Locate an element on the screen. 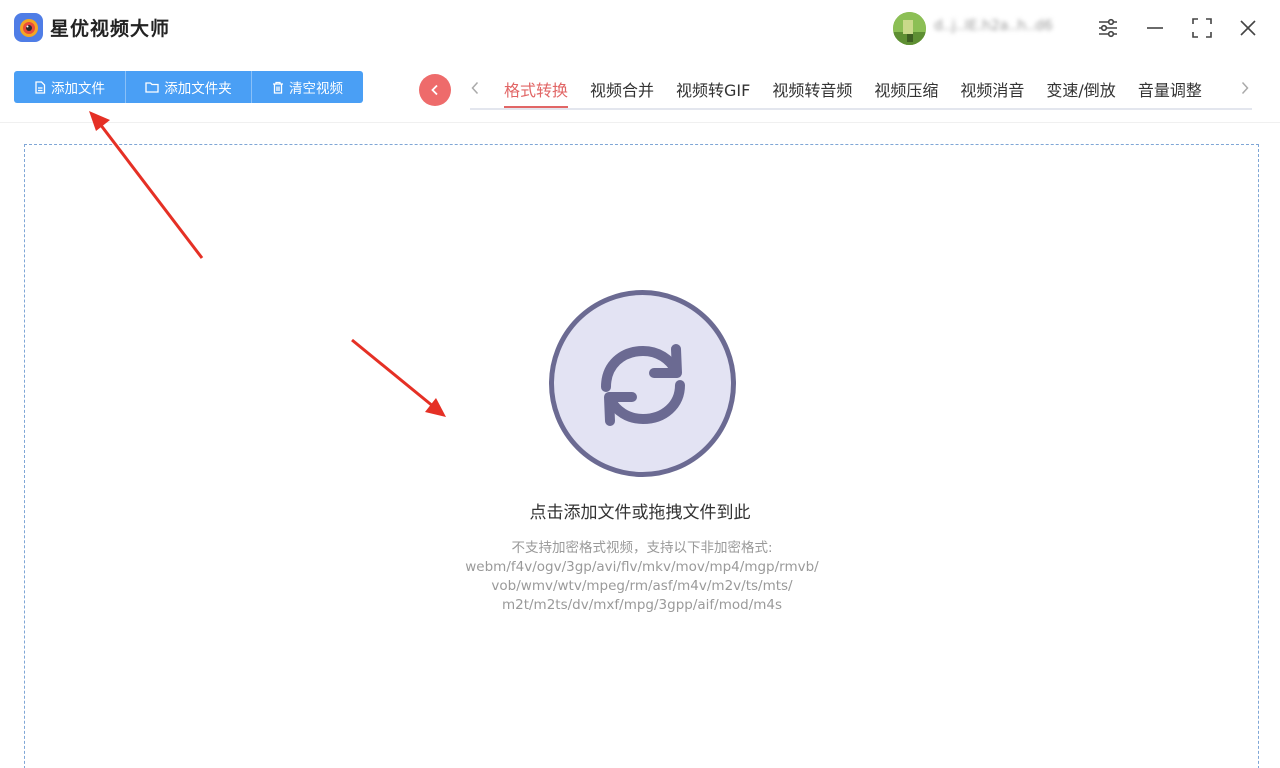  file-button-group: 添加文件 添加文件夹 清空视频 is located at coordinates (188, 87).